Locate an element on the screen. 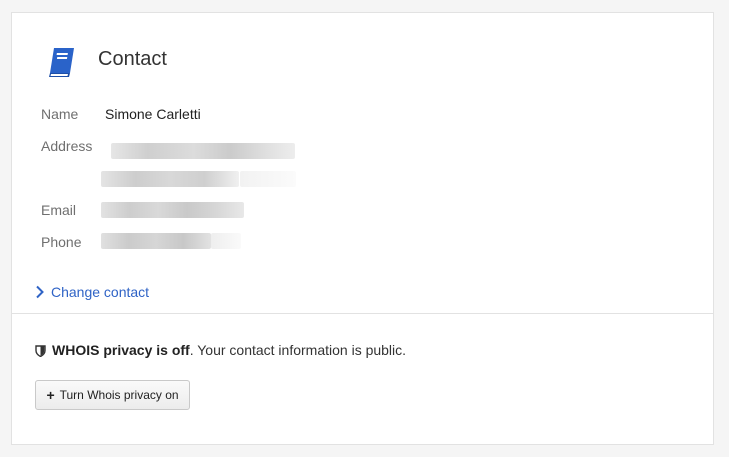  contact-header: Contact is located at coordinates (107, 63).